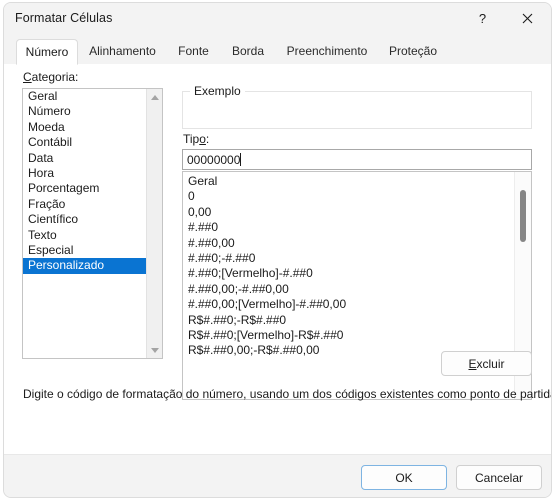 Image resolution: width=555 pixels, height=502 pixels. What do you see at coordinates (349, 243) in the screenshot?
I see `format-item-4: #.##0,00` at bounding box center [349, 243].